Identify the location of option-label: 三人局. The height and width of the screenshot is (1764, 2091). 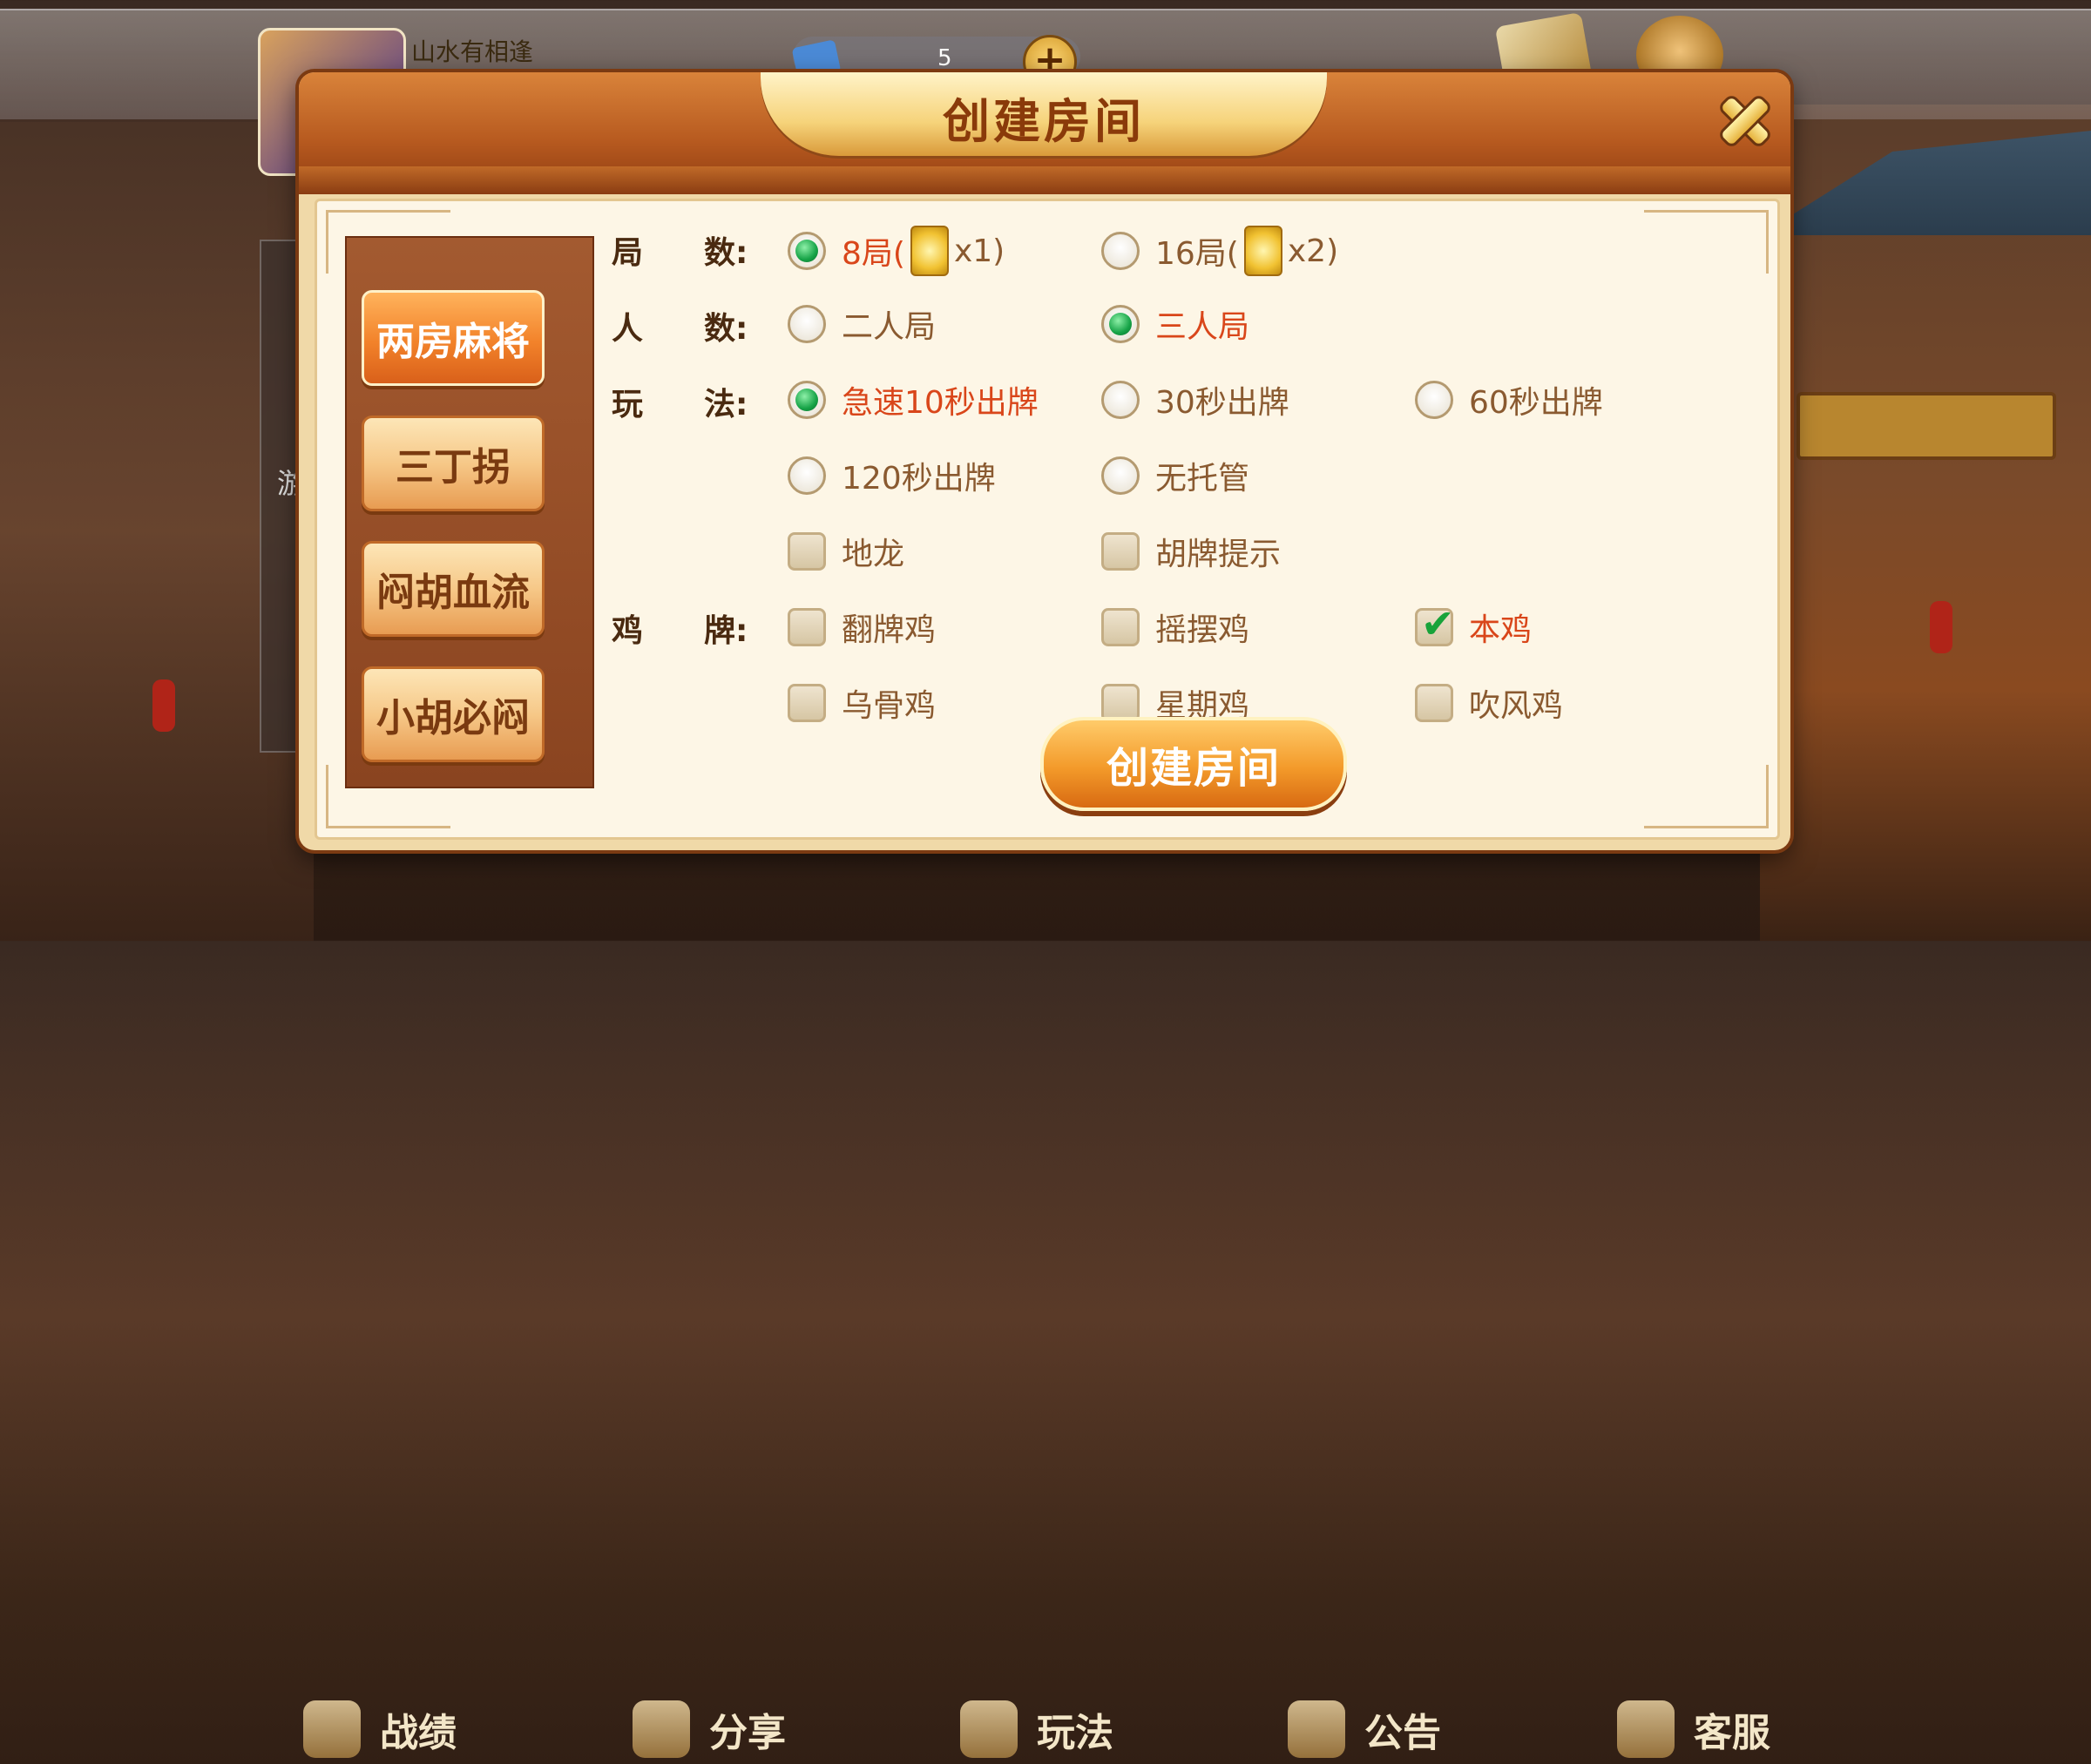
(1202, 327).